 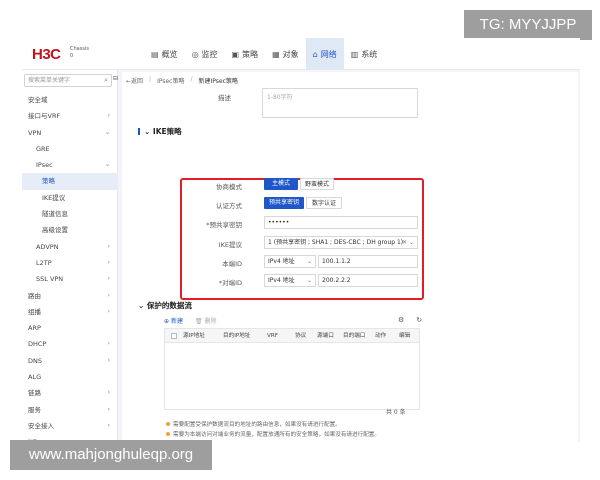 I want to click on sidebar-item: IPsec ⌄, so click(x=70, y=165).